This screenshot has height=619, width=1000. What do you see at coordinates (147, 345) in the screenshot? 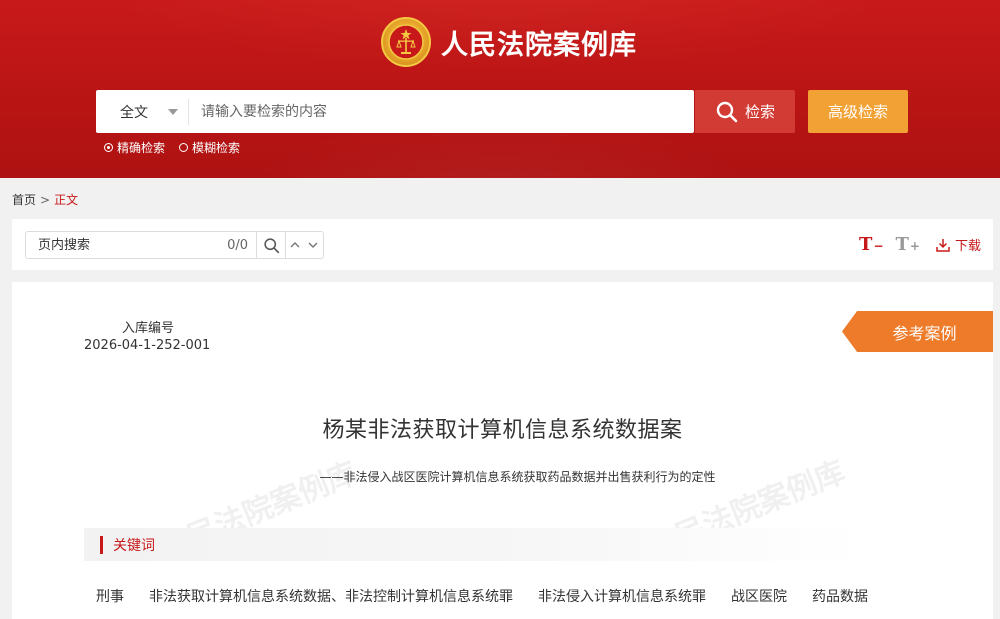
I see `ref-number: 2026-04-1-252-001` at bounding box center [147, 345].